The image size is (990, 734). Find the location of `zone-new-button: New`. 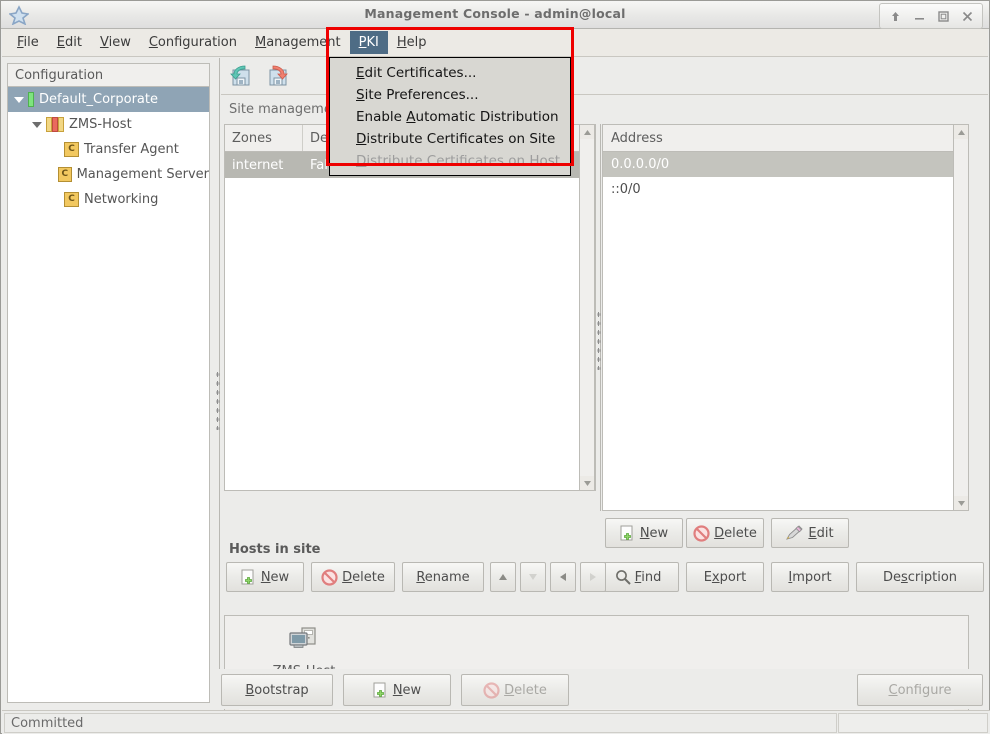

zone-new-button: New is located at coordinates (265, 577).